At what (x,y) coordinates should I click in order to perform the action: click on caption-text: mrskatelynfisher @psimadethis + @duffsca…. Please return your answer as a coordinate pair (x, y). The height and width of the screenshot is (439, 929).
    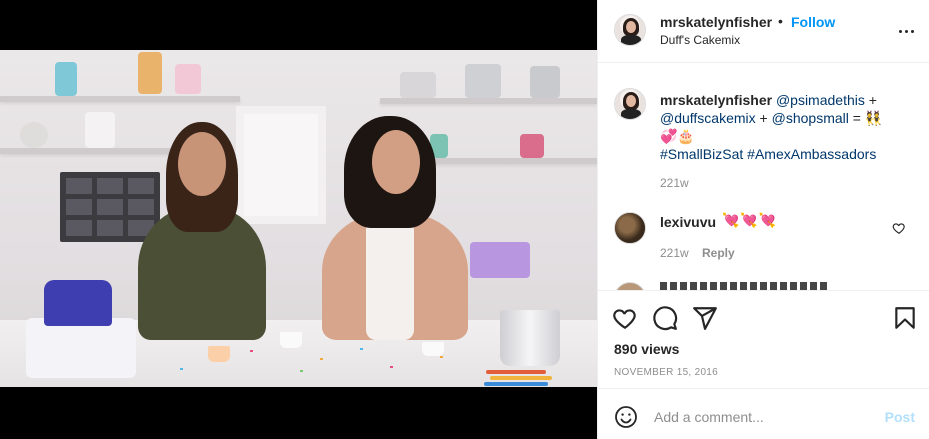
    Looking at the image, I should click on (785, 127).